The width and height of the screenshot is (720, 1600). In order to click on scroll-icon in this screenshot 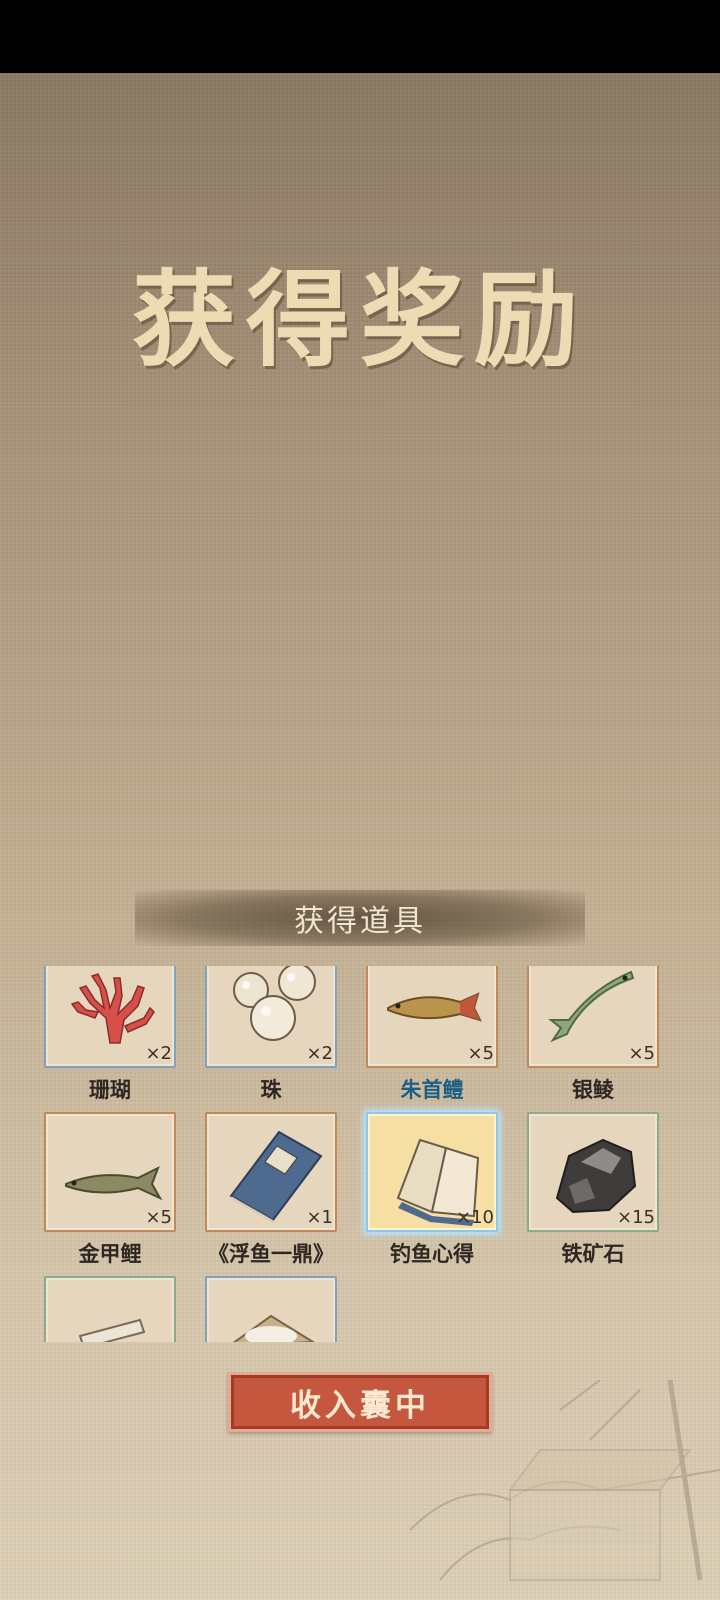, I will do `click(112, 1330)`.